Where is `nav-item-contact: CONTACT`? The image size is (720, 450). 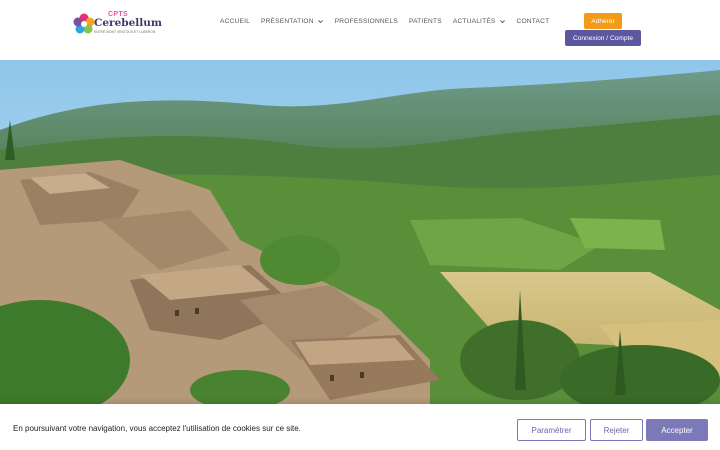 nav-item-contact: CONTACT is located at coordinates (533, 21).